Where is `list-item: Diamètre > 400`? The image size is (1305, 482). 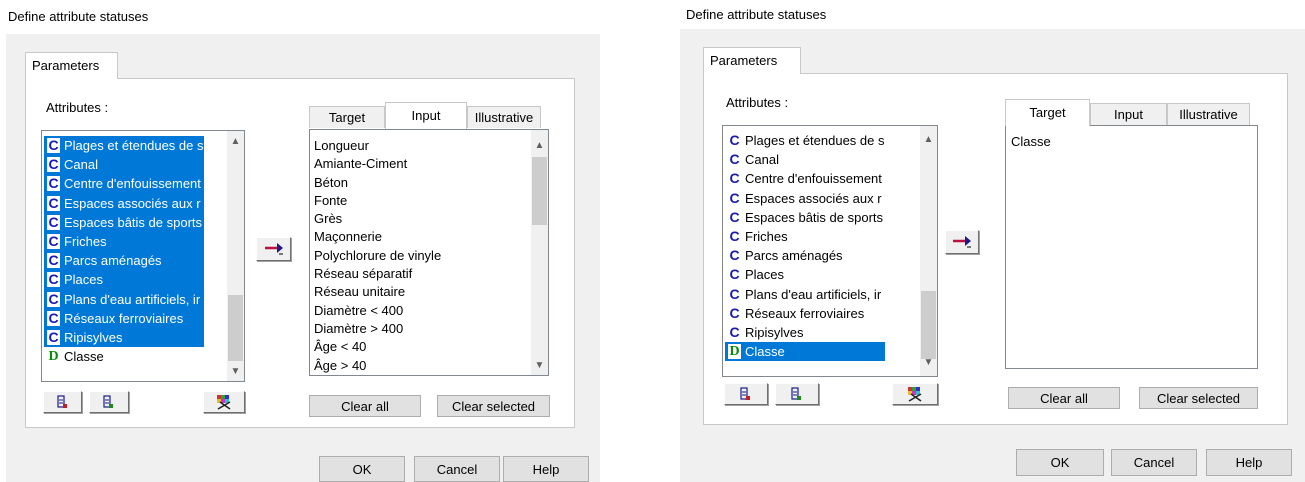 list-item: Diamètre > 400 is located at coordinates (377, 329).